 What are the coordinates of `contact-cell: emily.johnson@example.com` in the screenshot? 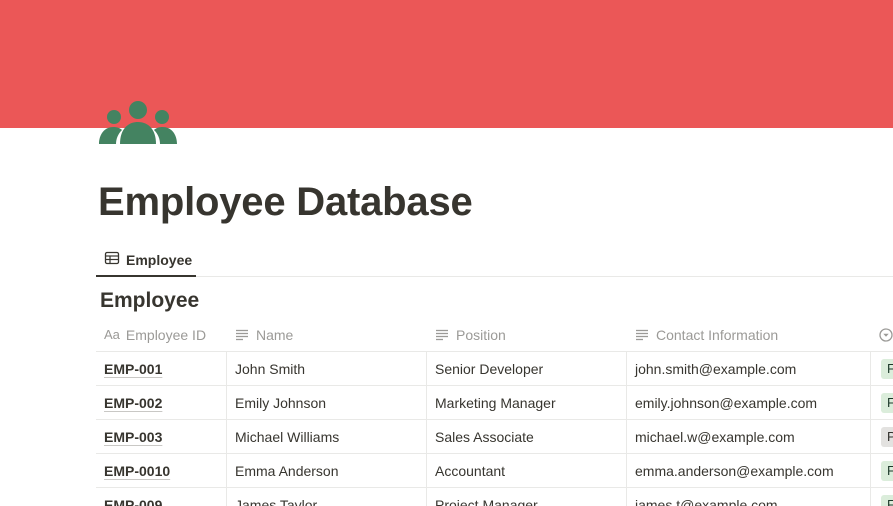 It's located at (748, 402).